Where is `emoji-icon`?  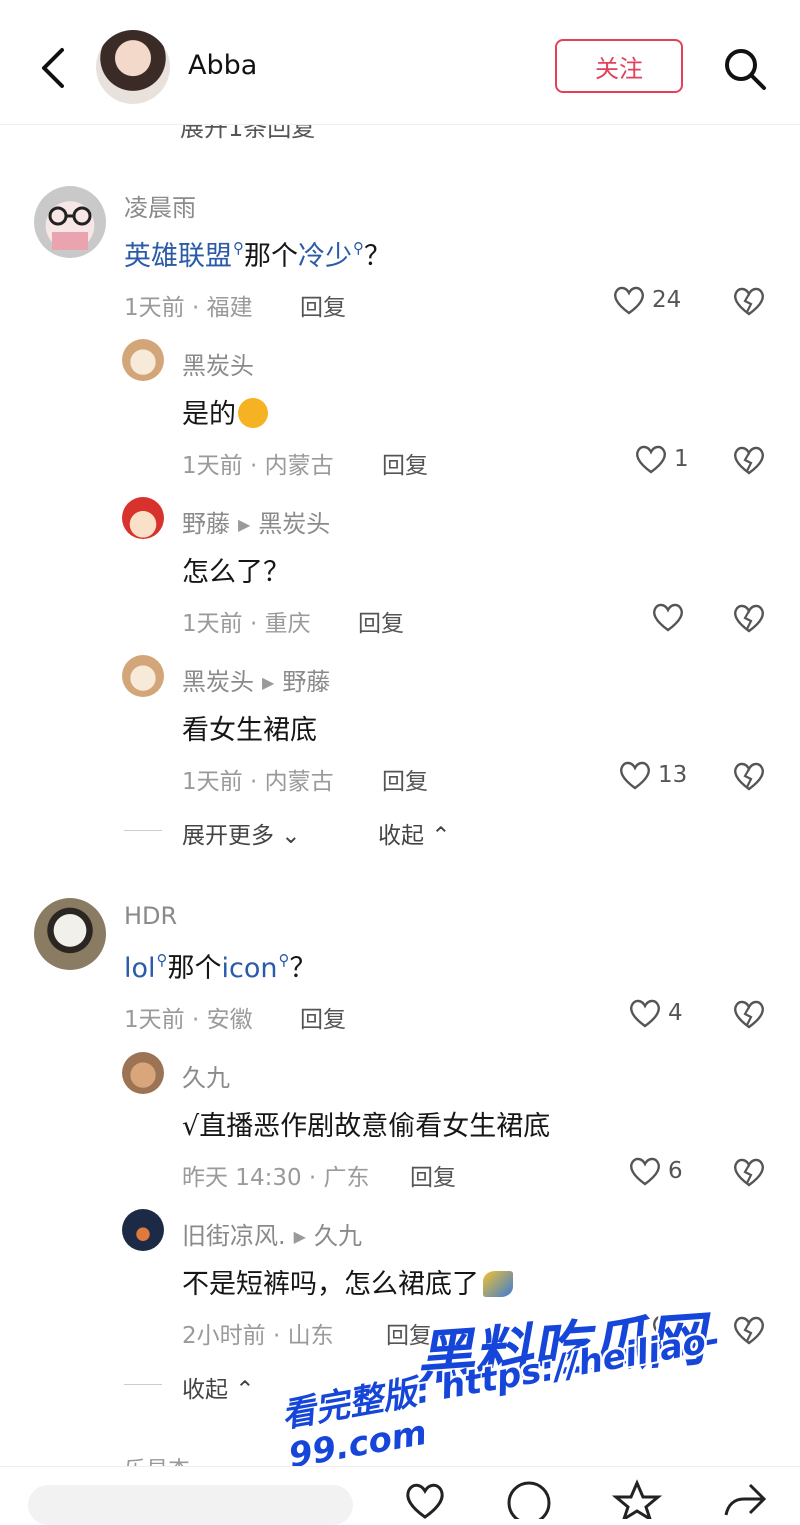 emoji-icon is located at coordinates (498, 1284).